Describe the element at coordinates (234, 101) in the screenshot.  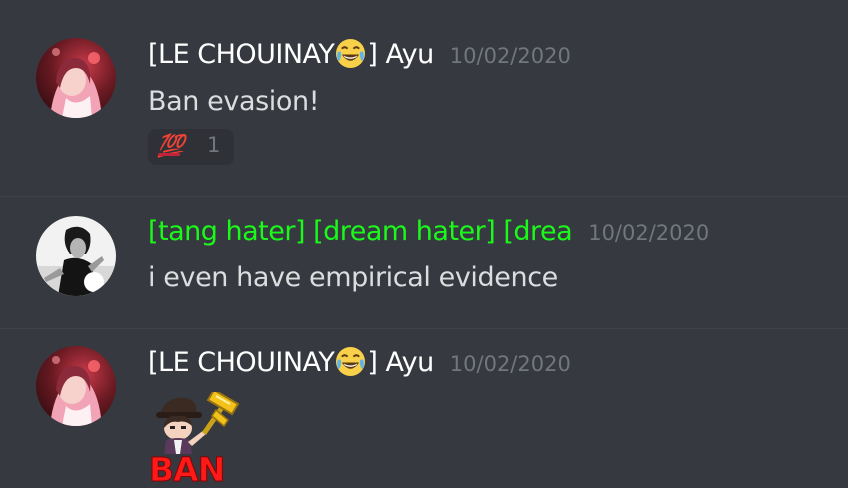
I see `message-text: Ban evasion!` at that location.